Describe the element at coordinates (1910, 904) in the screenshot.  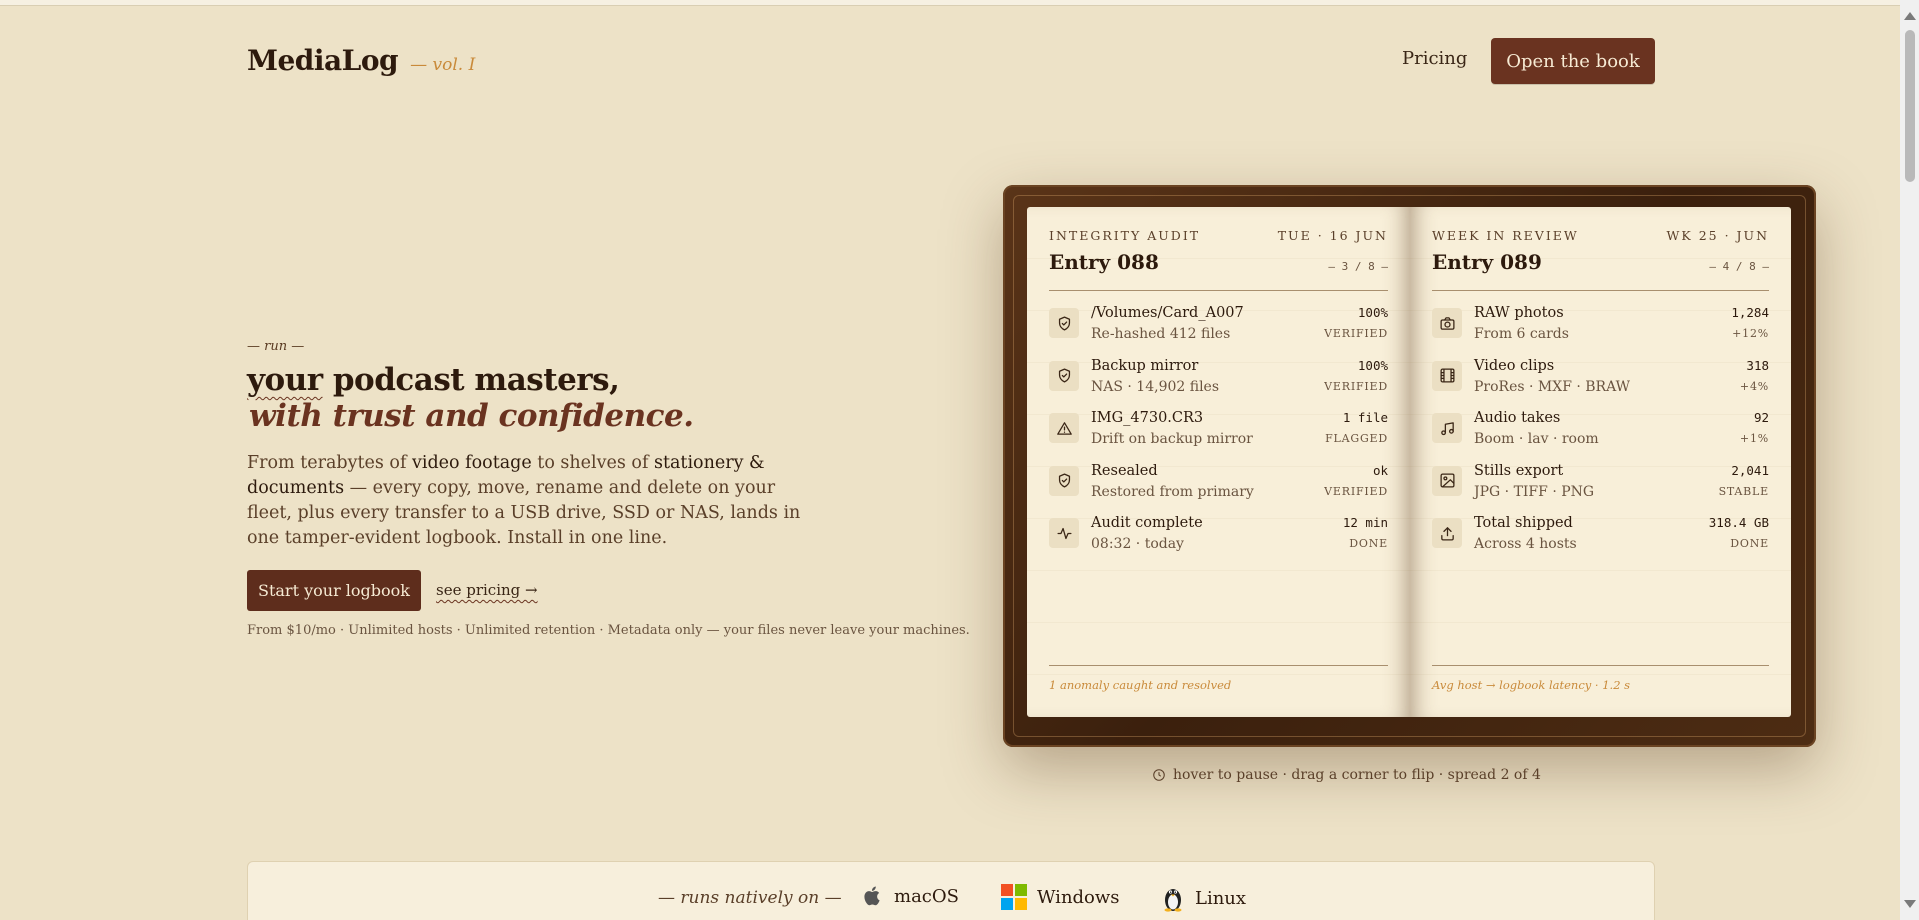
I see `scroll-down-arrow-icon` at that location.